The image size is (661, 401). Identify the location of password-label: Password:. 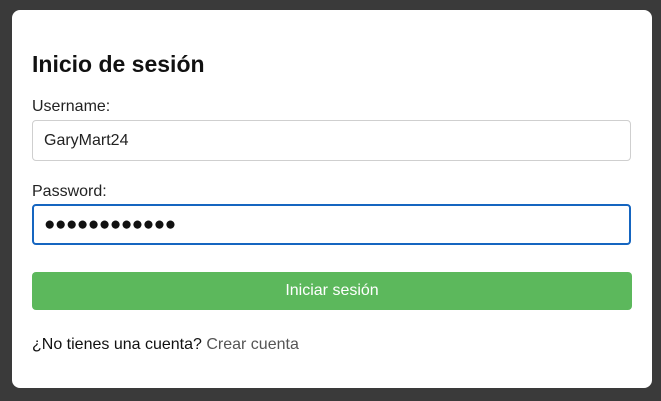
(69, 191).